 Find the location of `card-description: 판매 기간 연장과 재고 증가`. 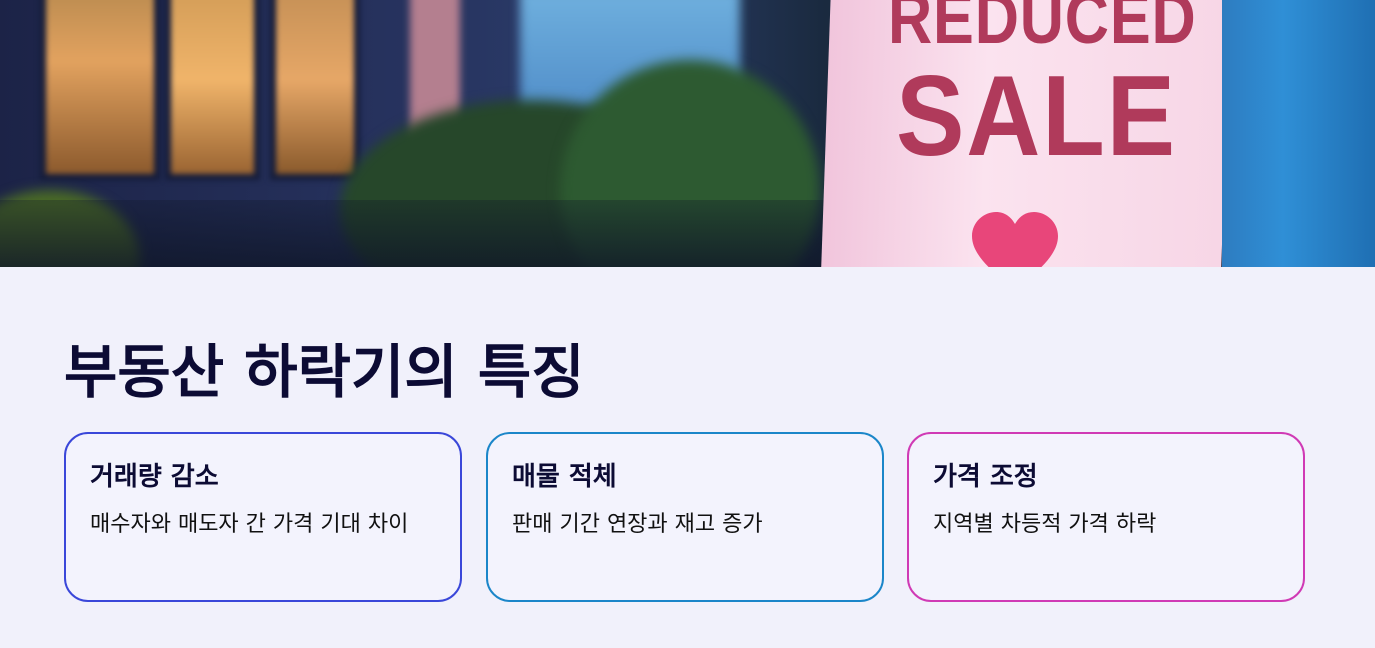

card-description: 판매 기간 연장과 재고 증가 is located at coordinates (637, 524).